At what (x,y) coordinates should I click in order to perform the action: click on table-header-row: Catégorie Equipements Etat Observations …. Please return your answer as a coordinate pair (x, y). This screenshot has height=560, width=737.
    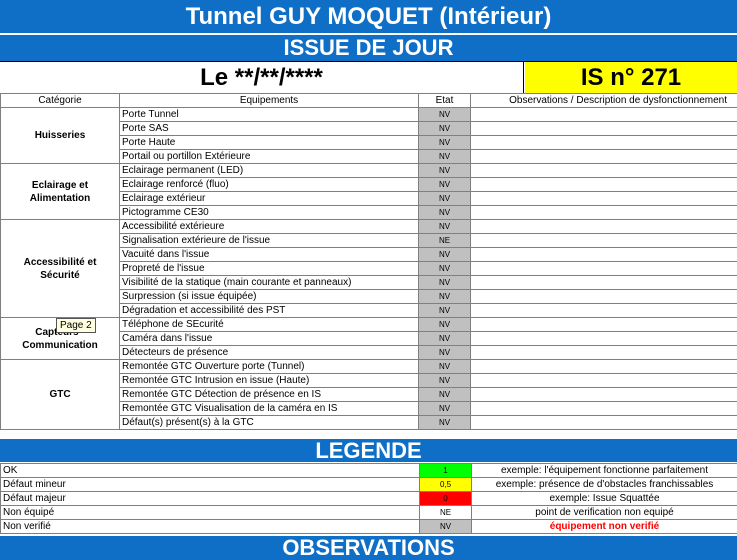
    Looking at the image, I should click on (368, 100).